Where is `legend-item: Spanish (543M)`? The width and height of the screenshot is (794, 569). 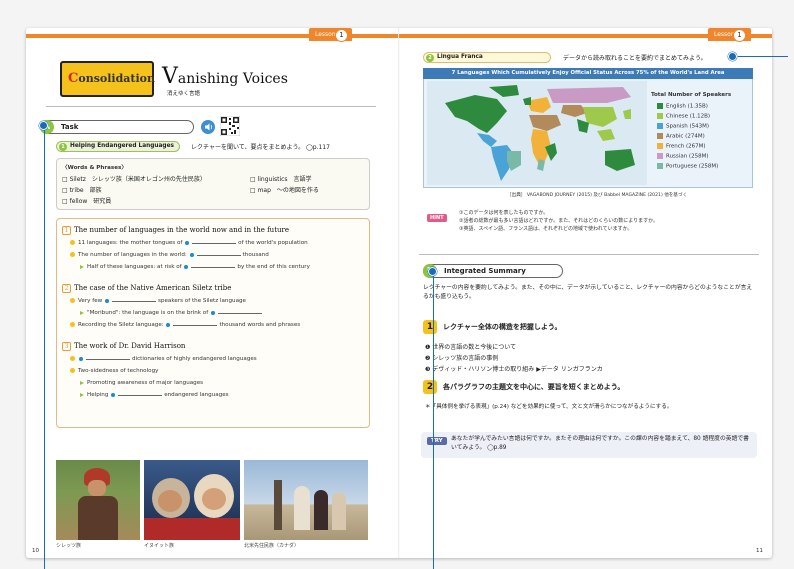 legend-item: Spanish (543M) is located at coordinates (683, 126).